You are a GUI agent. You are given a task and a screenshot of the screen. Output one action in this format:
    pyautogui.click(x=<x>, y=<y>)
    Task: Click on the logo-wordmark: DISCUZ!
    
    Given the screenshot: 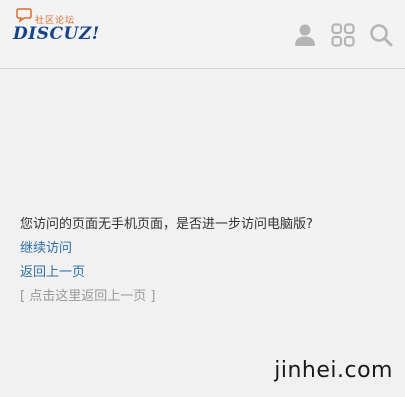 What is the action you would take?
    pyautogui.click(x=56, y=34)
    